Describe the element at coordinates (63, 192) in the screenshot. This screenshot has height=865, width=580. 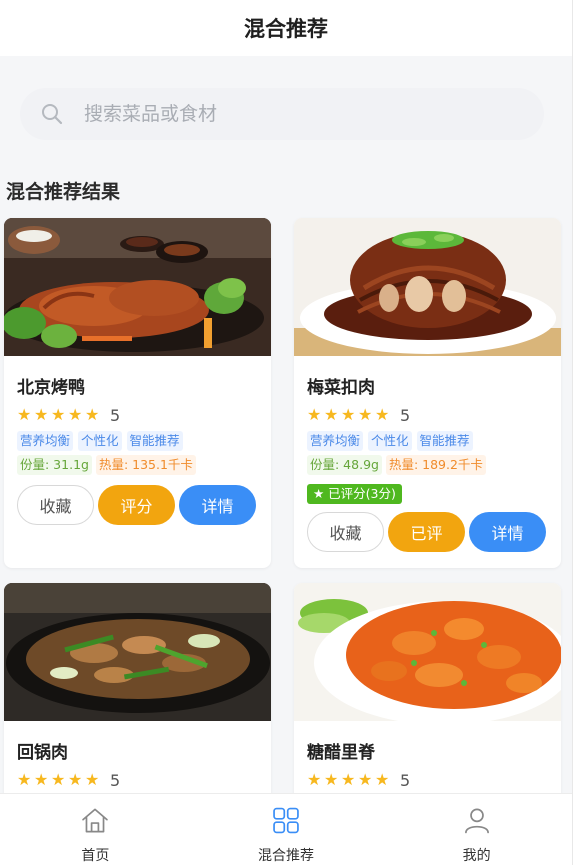
I see `section-title: 混合推荐结果` at that location.